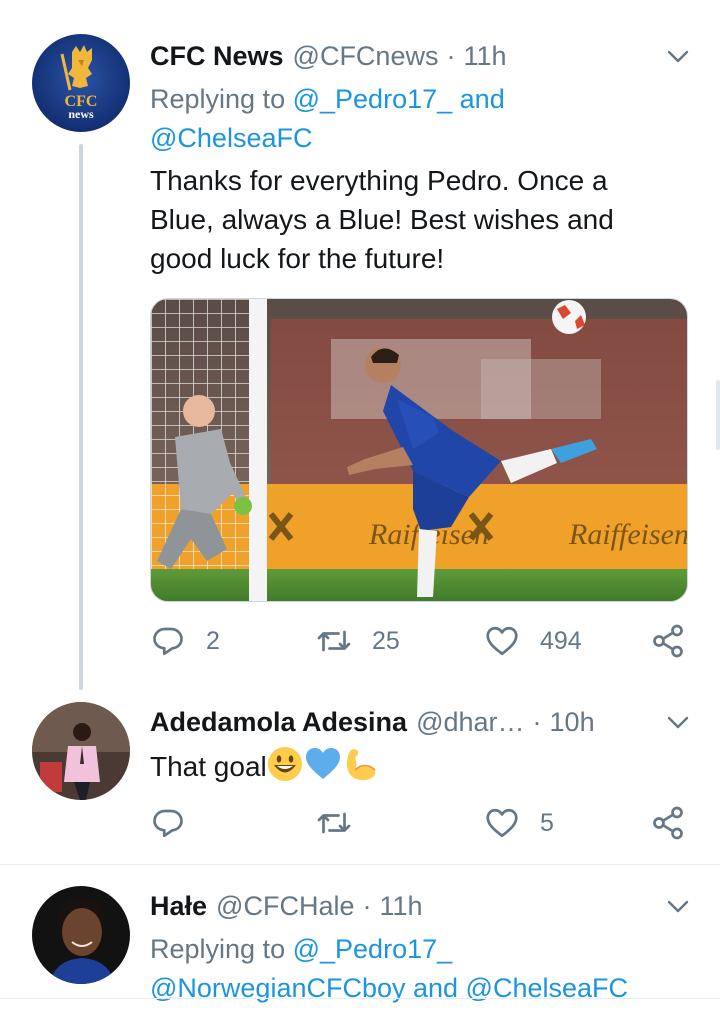 Image resolution: width=720 pixels, height=1010 pixels. What do you see at coordinates (81, 417) in the screenshot?
I see `thread-line` at bounding box center [81, 417].